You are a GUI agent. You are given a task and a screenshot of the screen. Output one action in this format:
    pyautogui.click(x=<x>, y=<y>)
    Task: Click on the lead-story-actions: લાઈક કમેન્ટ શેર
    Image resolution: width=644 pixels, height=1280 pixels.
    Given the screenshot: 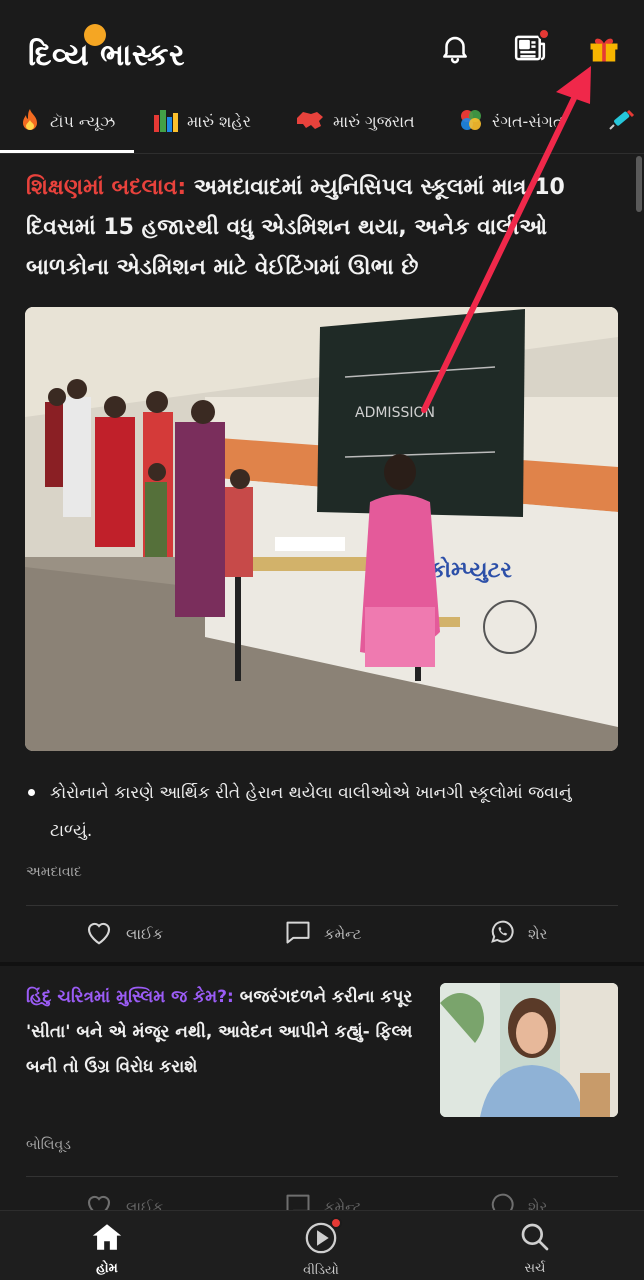 What is the action you would take?
    pyautogui.click(x=322, y=935)
    